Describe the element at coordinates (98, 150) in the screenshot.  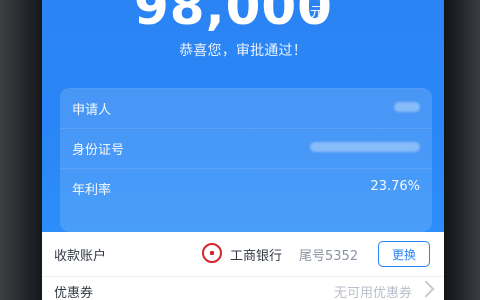
I see `detail-label: 身份证号` at that location.